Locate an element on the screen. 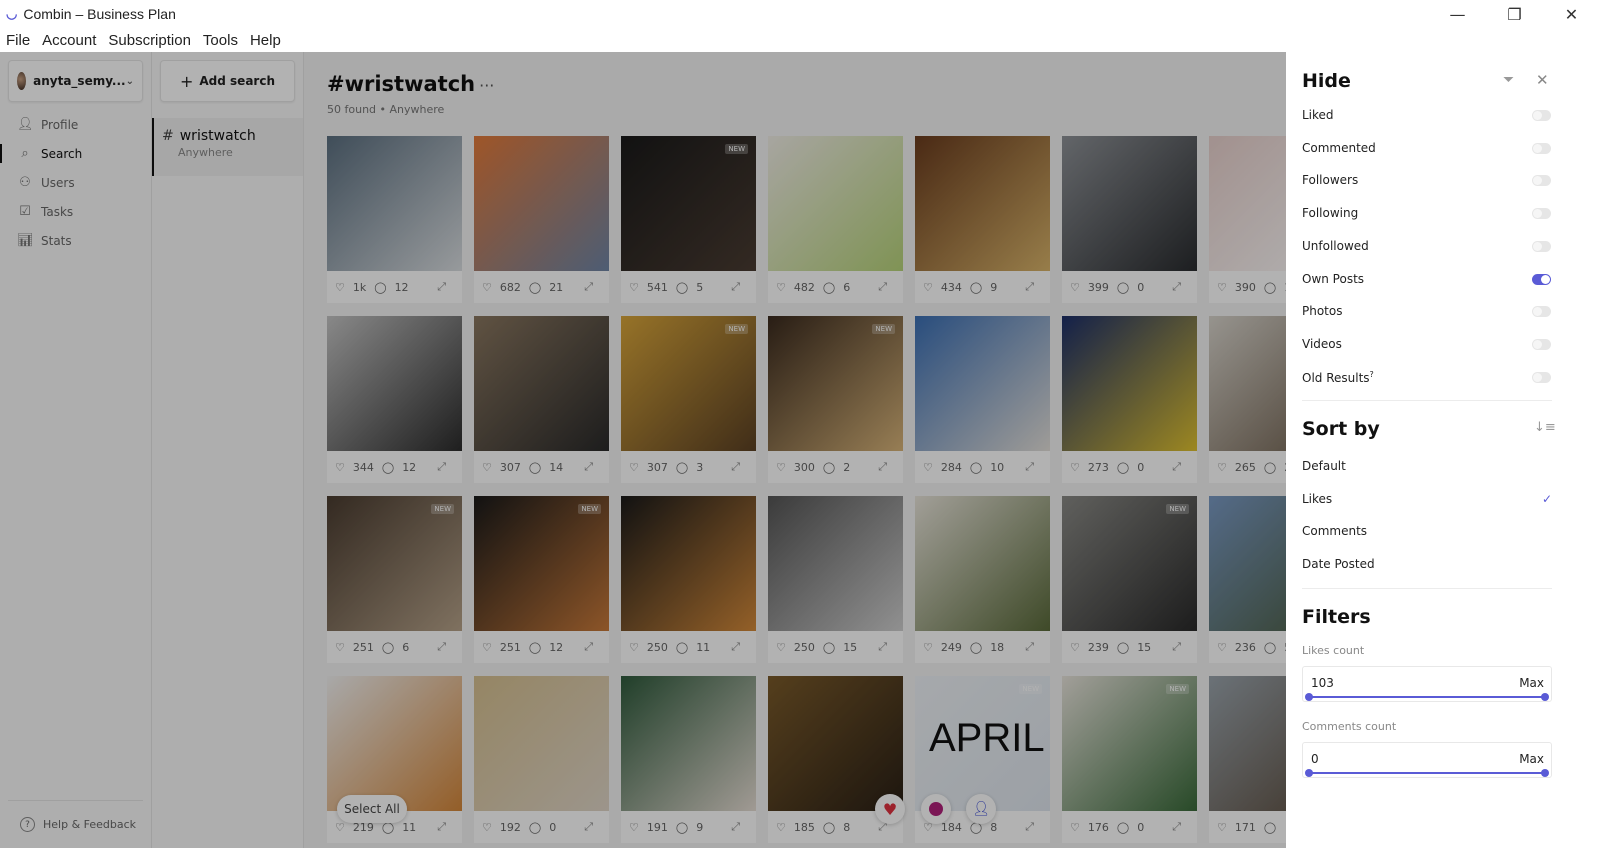  likes-max-input: Max is located at coordinates (1531, 683).